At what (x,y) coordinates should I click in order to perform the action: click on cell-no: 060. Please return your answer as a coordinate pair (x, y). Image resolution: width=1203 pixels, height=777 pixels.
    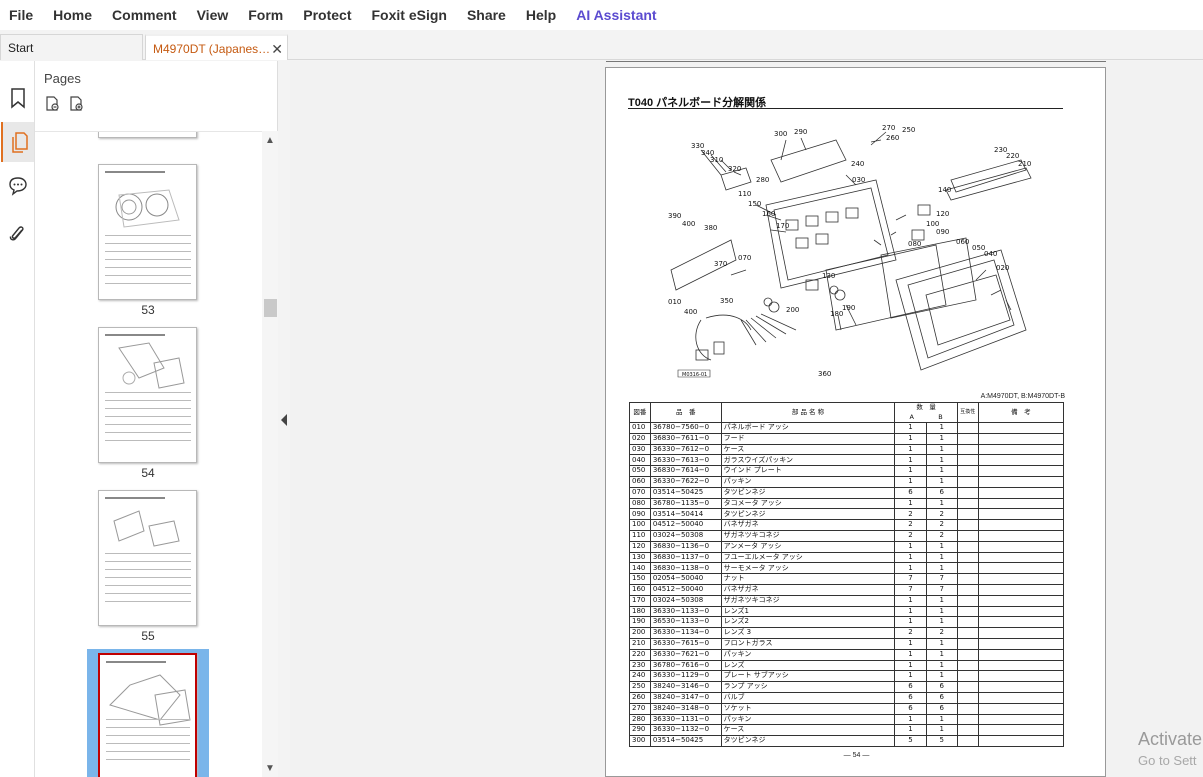
    Looking at the image, I should click on (640, 481).